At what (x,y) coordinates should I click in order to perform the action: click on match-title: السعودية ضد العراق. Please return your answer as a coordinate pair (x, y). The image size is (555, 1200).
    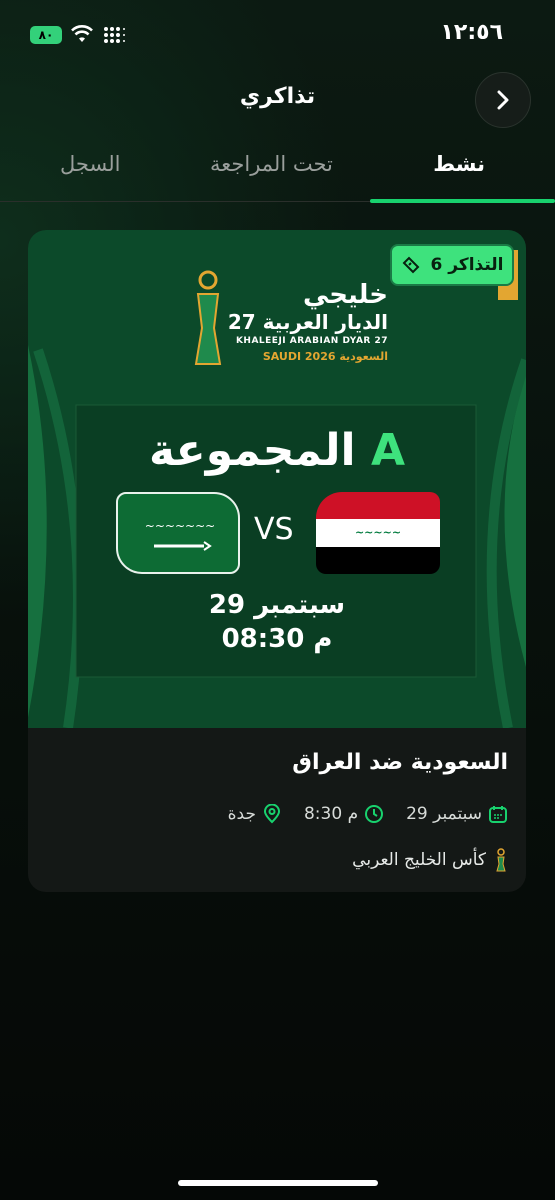
    Looking at the image, I should click on (400, 762).